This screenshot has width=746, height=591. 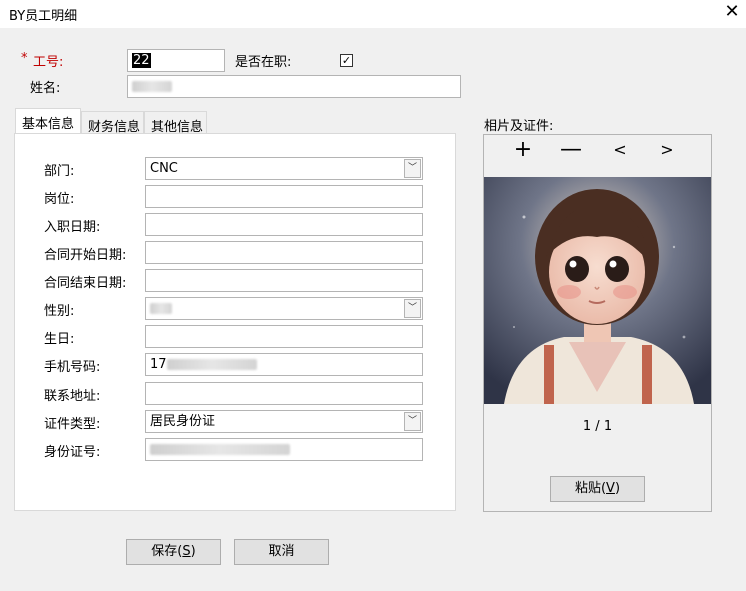 I want to click on paste-button: 粘贴(V), so click(x=597, y=489).